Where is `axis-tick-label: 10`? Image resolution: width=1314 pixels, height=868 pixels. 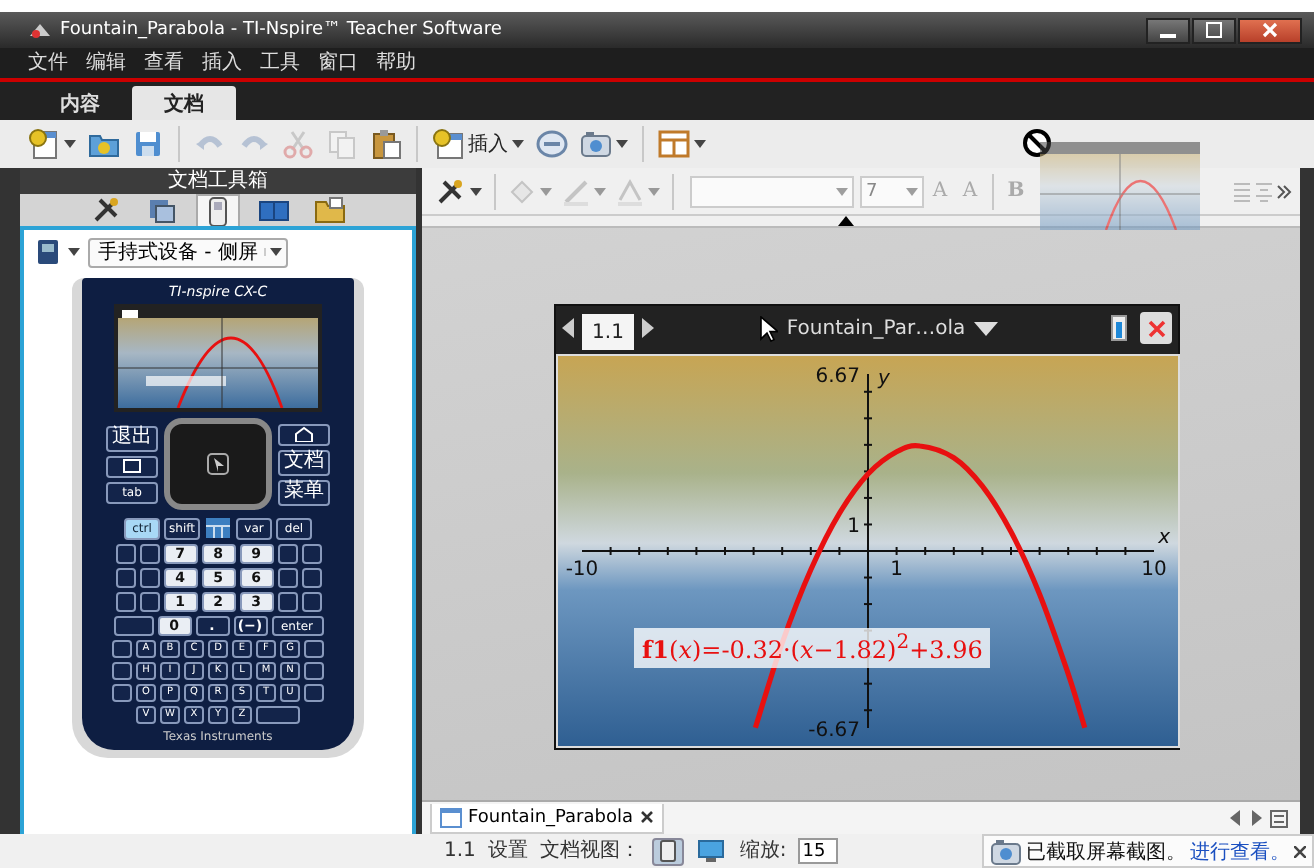
axis-tick-label: 10 is located at coordinates (1154, 570).